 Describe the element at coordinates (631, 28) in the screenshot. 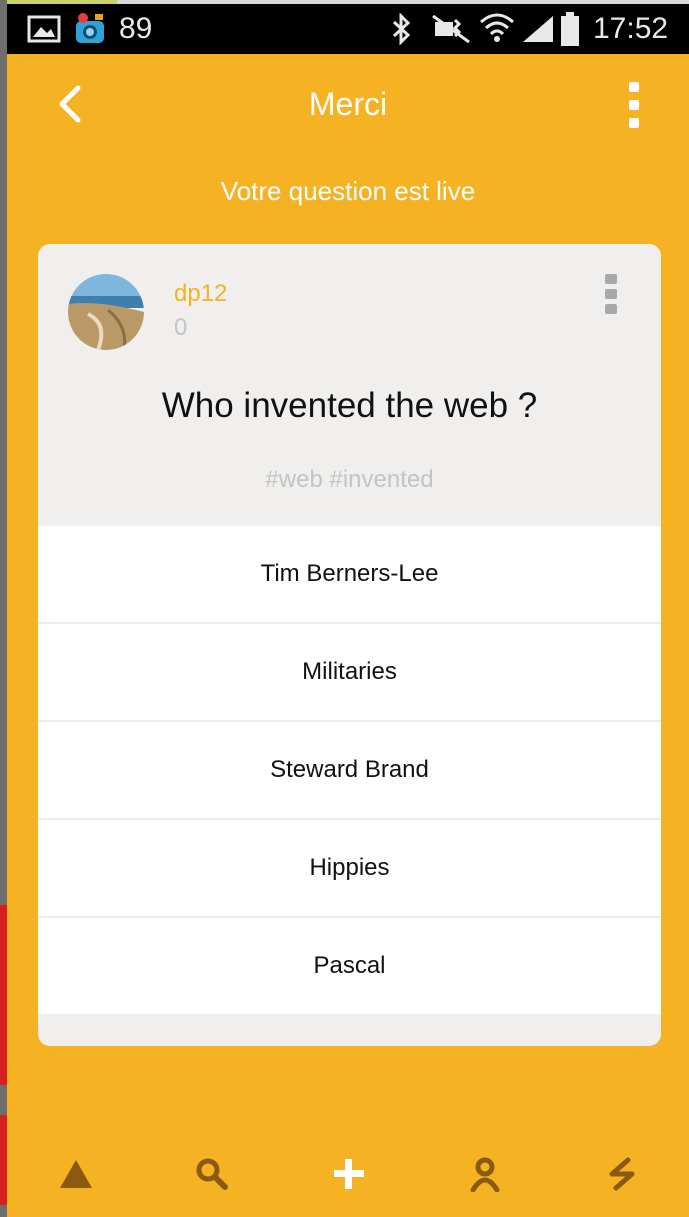

I see `status-time: 17:52` at that location.